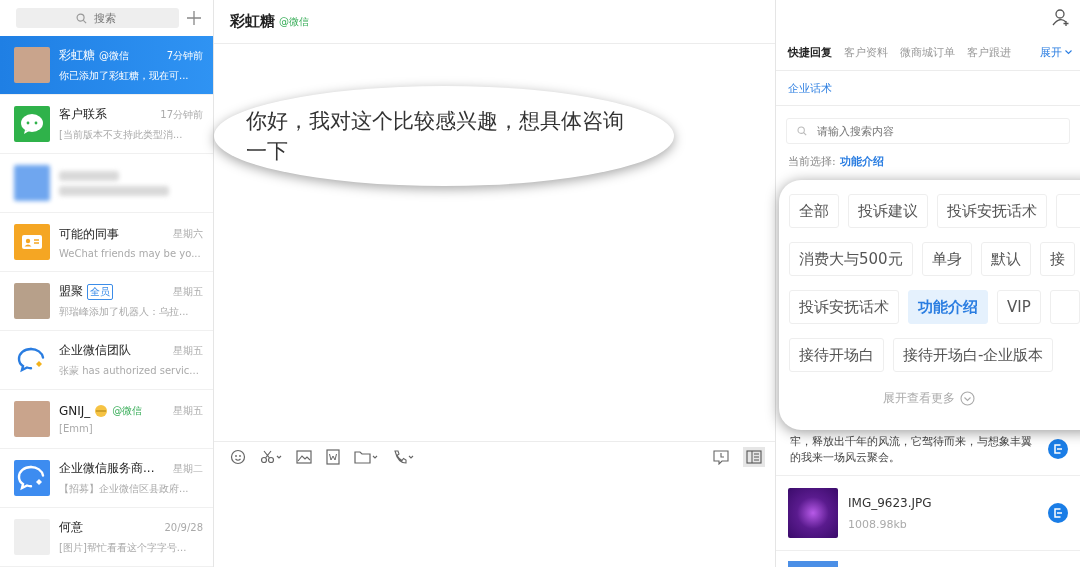  I want to click on scissors-icon, so click(271, 457).